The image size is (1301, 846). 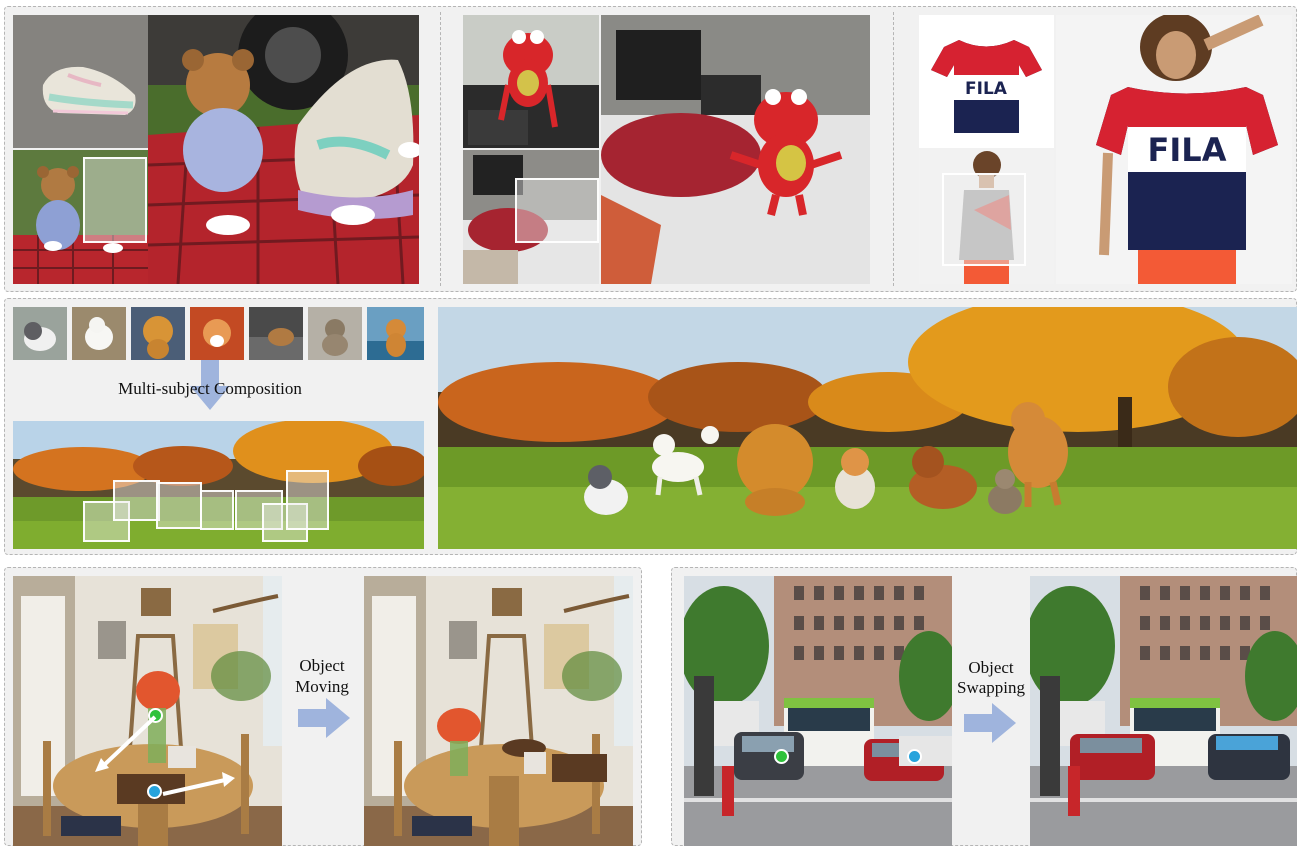 I want to click on swapping-label-line1: Object, so click(x=991, y=667).